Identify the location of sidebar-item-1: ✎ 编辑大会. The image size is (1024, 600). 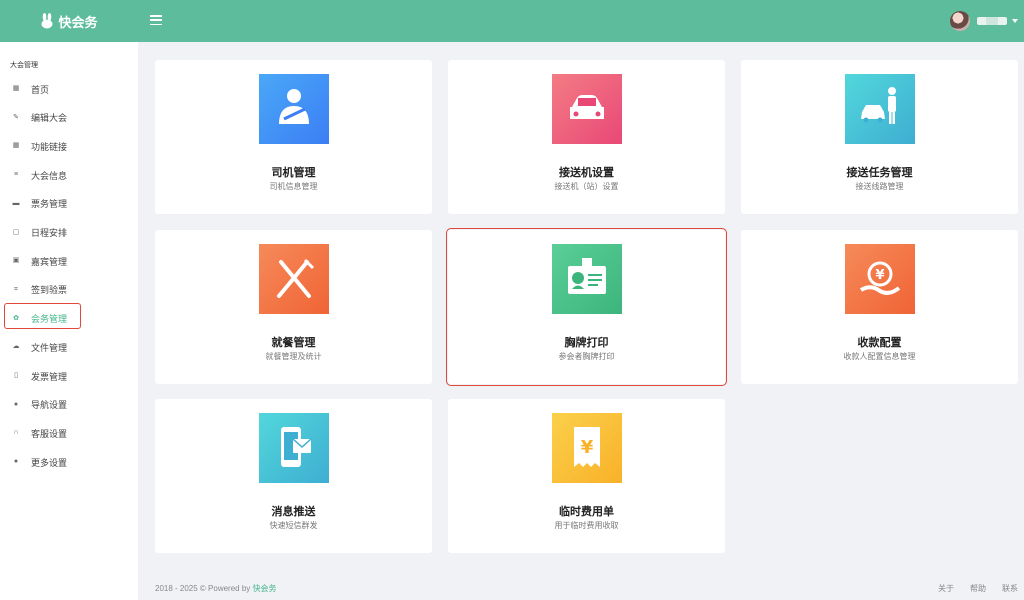
(69, 118).